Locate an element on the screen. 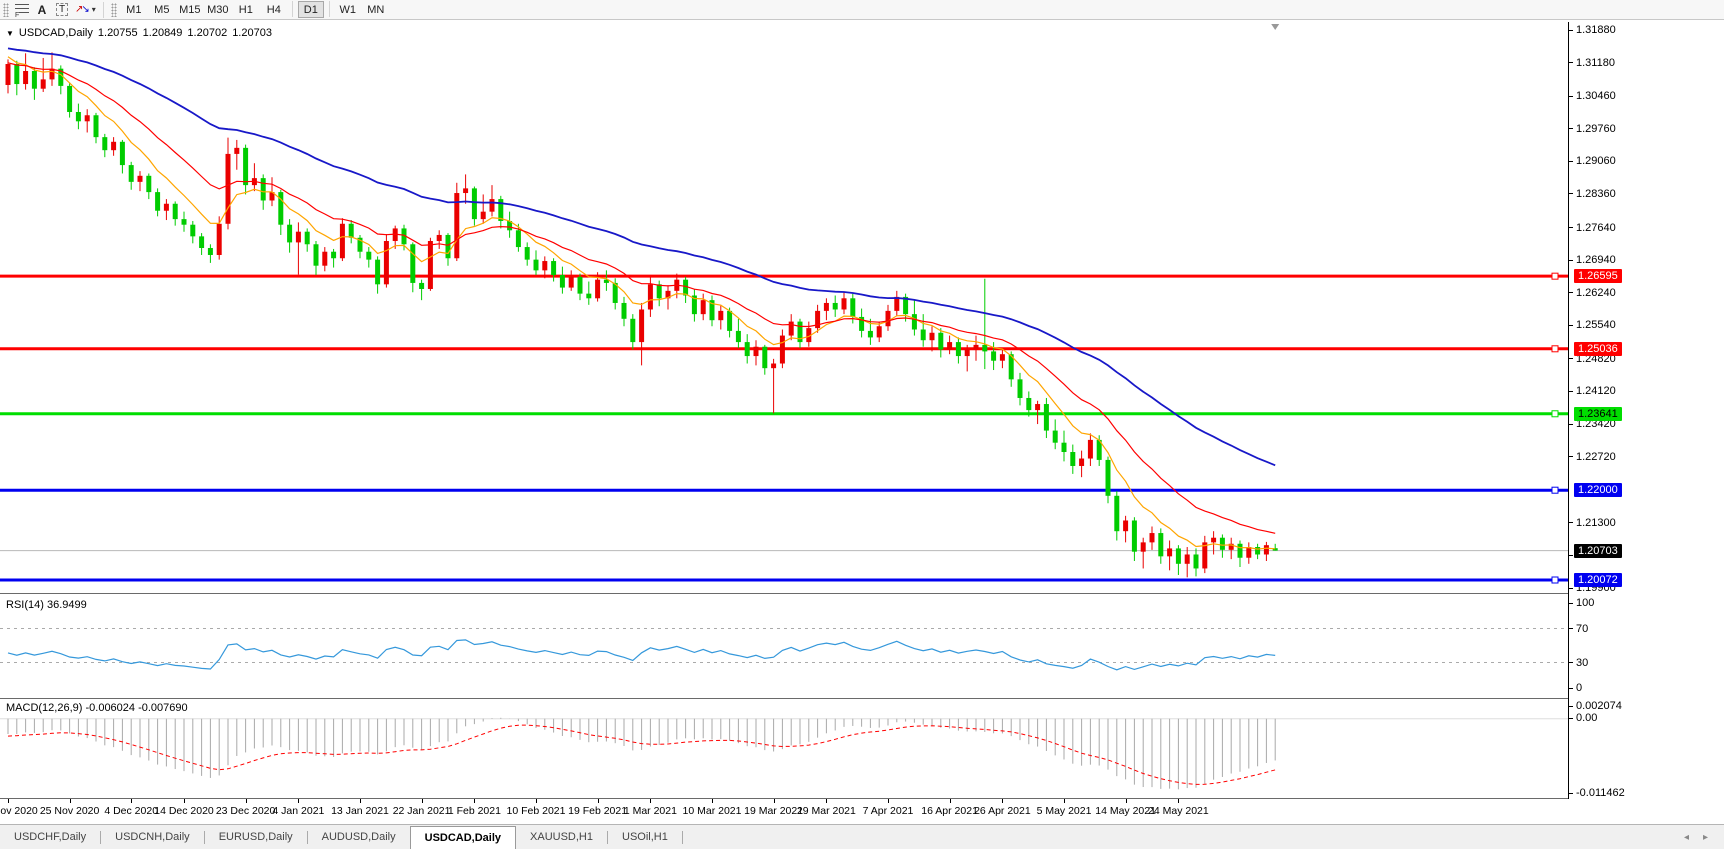  tick-label: 1.22720 is located at coordinates (1596, 456).